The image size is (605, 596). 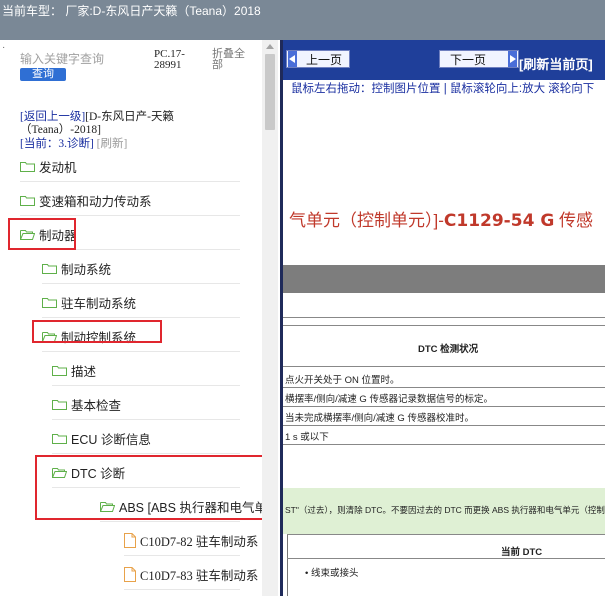 I want to click on refresh-link: [刷新], so click(x=112, y=144).